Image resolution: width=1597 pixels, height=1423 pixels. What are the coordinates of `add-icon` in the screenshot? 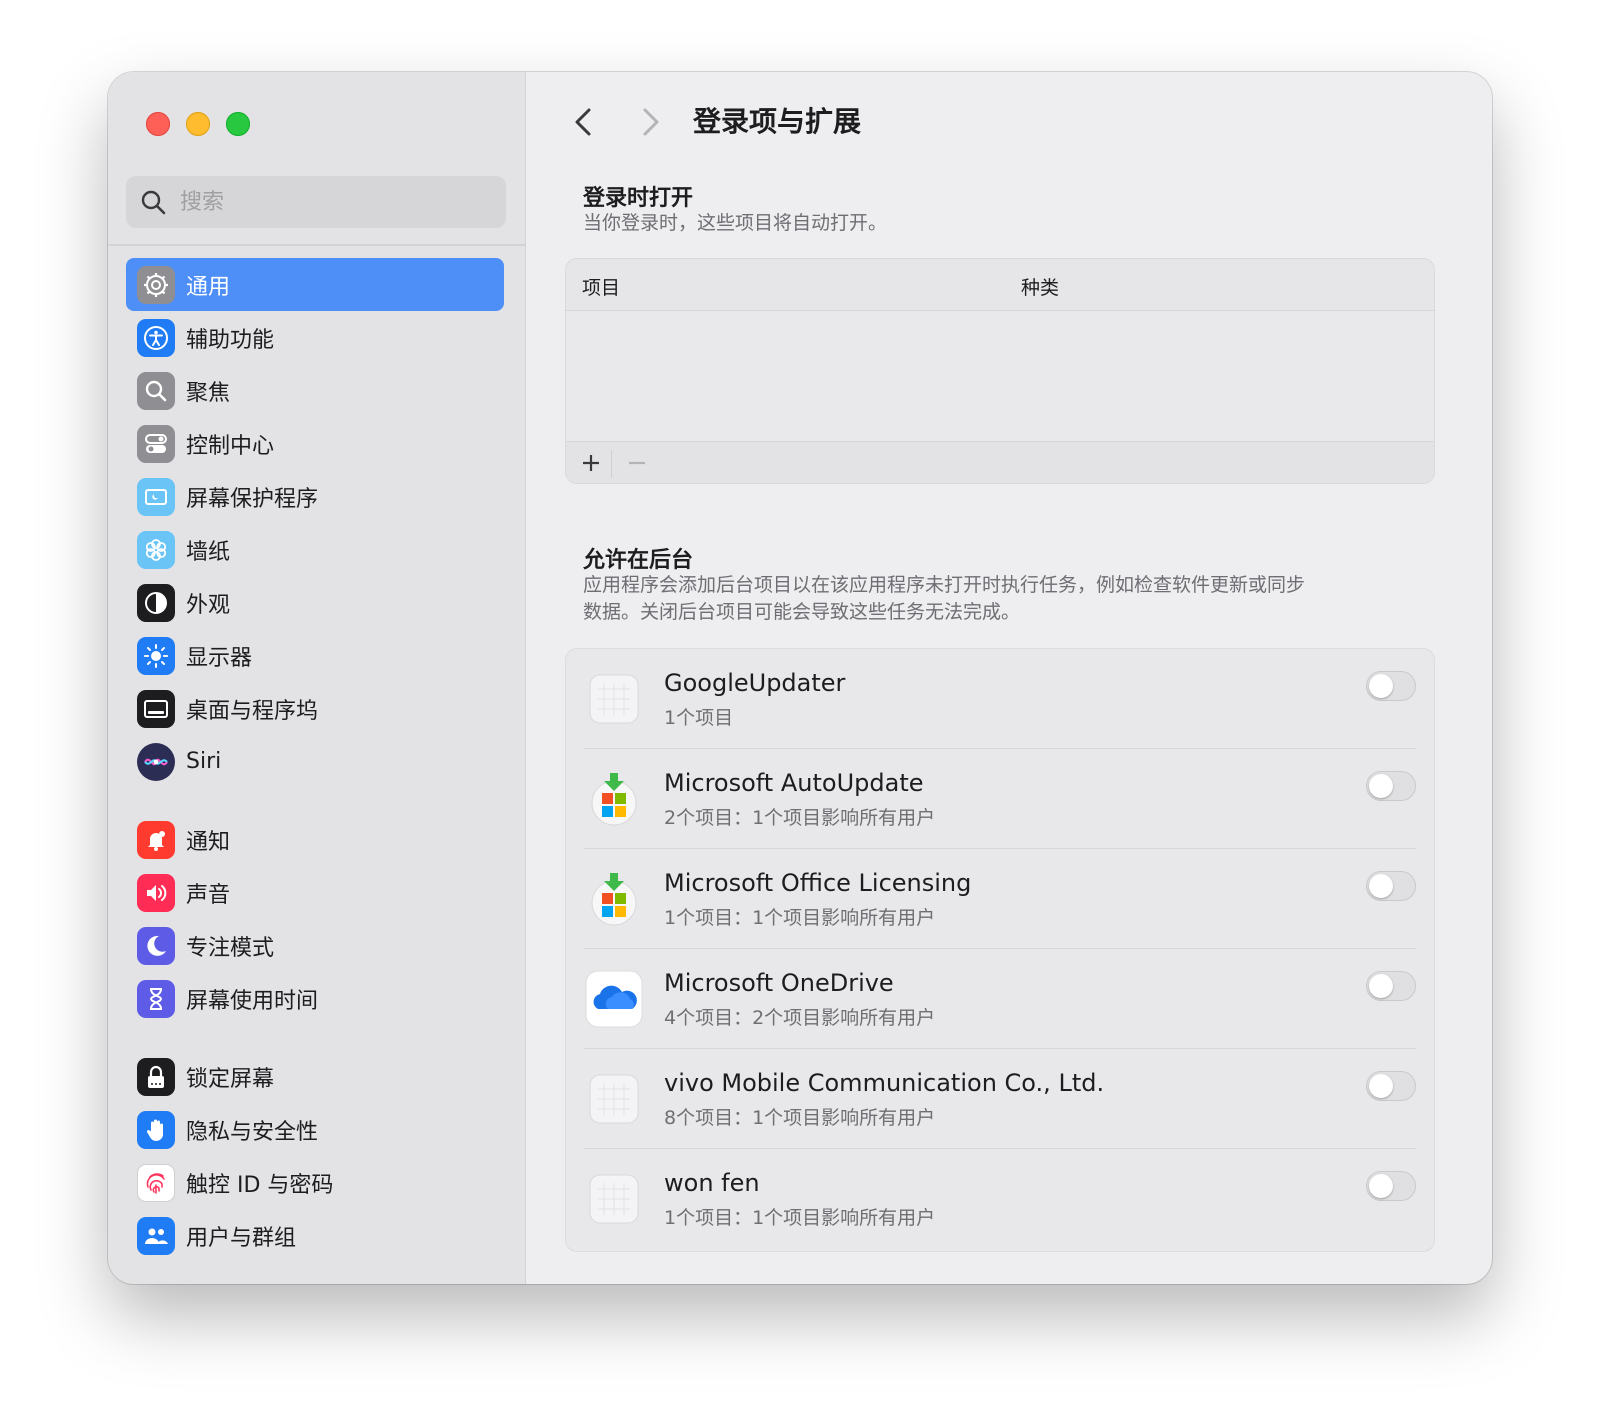 It's located at (591, 463).